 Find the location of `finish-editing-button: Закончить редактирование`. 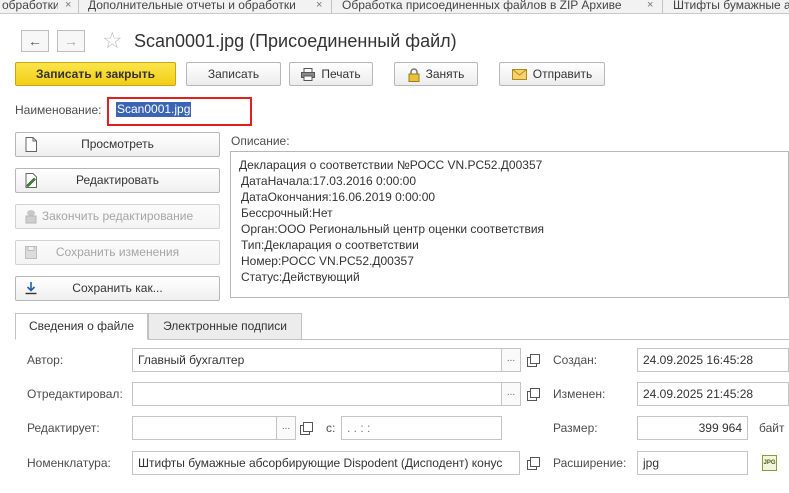

finish-editing-button: Закончить редактирование is located at coordinates (117, 216).